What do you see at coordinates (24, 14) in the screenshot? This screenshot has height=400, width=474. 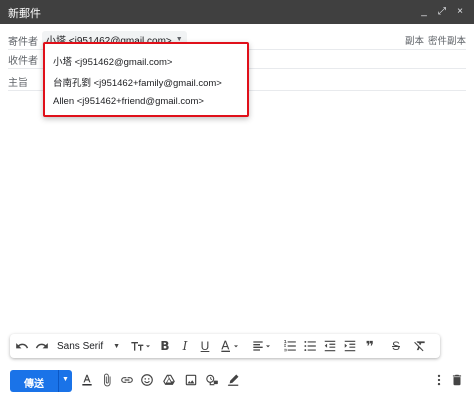 I see `compose-title: 新郵件` at bounding box center [24, 14].